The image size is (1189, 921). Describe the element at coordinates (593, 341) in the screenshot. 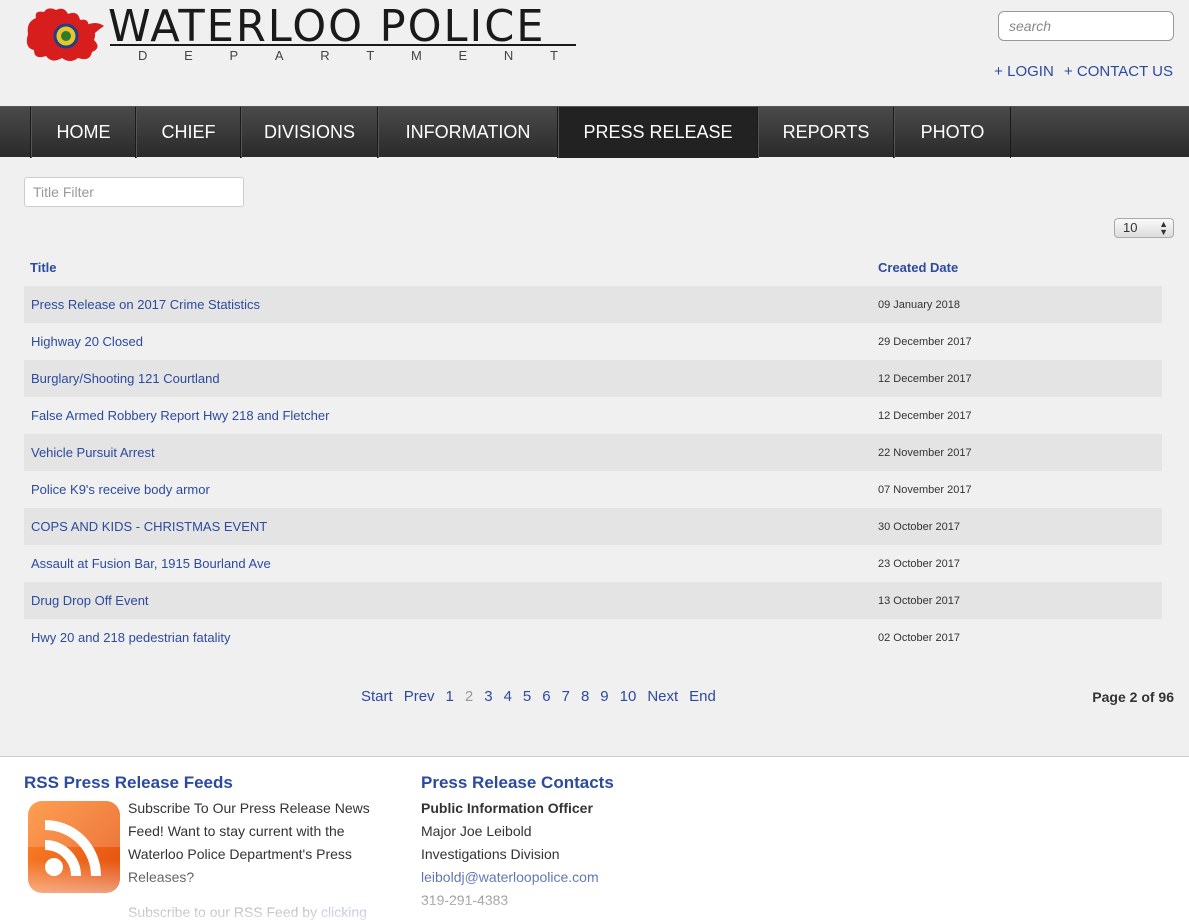

I see `table-row: Highway 20 Closed 29 December 2017` at that location.